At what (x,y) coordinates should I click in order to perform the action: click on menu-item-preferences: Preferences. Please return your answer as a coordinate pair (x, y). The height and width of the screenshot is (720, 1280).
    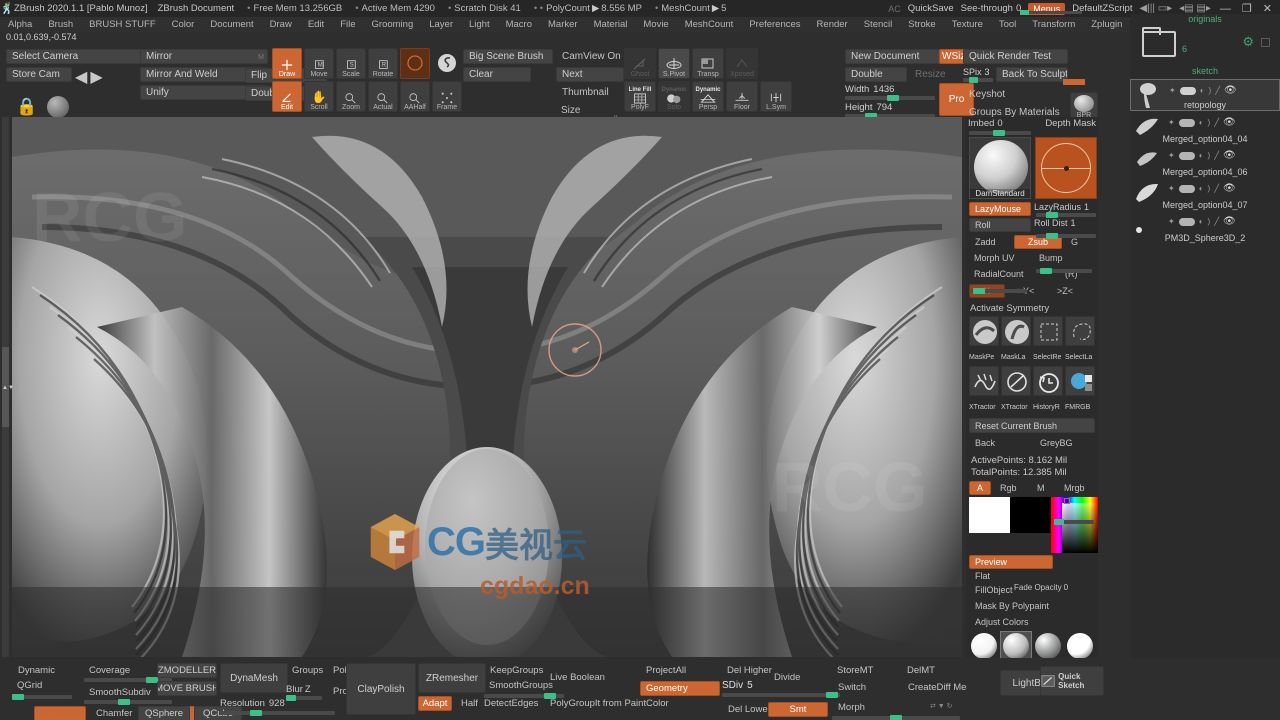
    Looking at the image, I should click on (774, 24).